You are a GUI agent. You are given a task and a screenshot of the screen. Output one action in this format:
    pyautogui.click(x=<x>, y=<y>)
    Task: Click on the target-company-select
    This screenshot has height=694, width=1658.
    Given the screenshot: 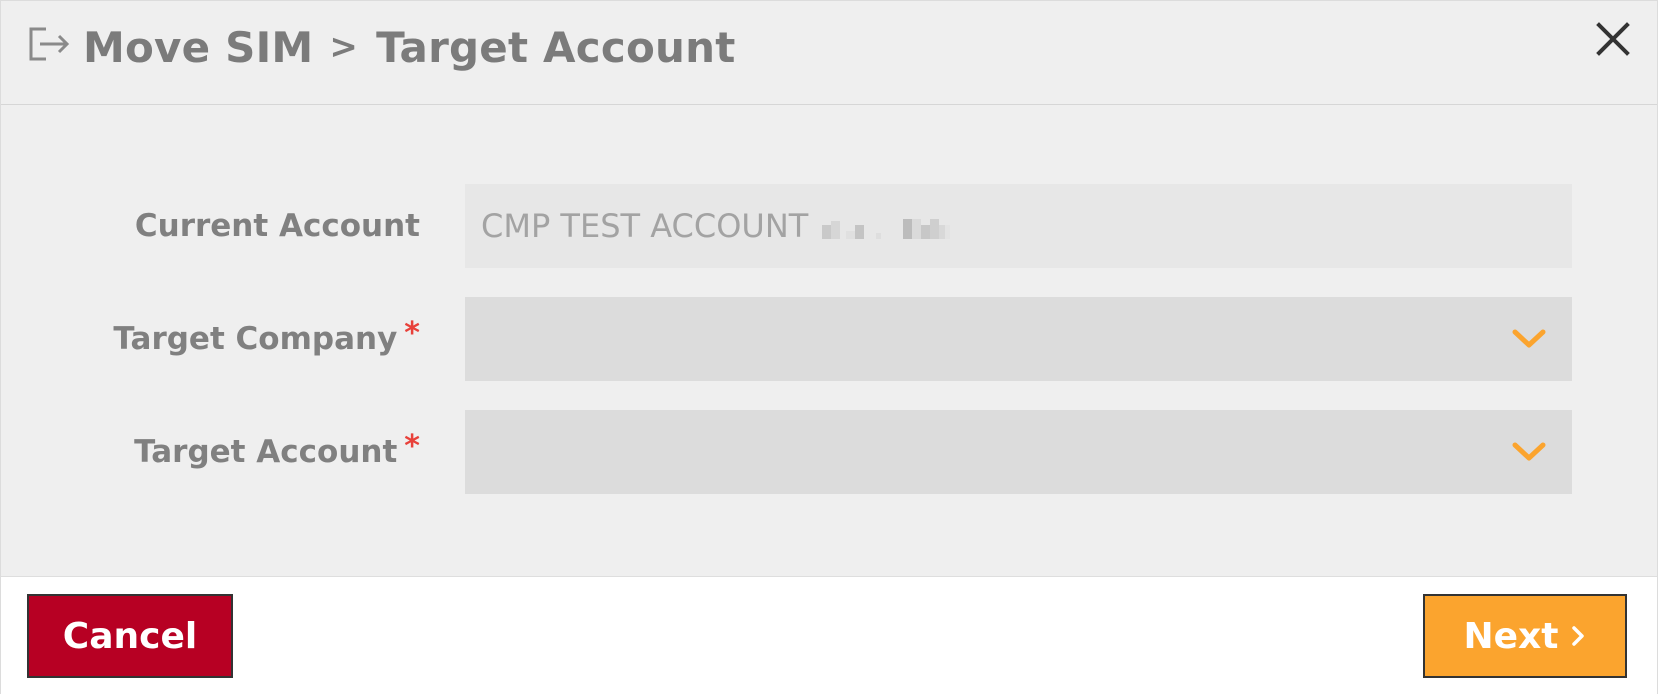 What is the action you would take?
    pyautogui.click(x=1018, y=339)
    